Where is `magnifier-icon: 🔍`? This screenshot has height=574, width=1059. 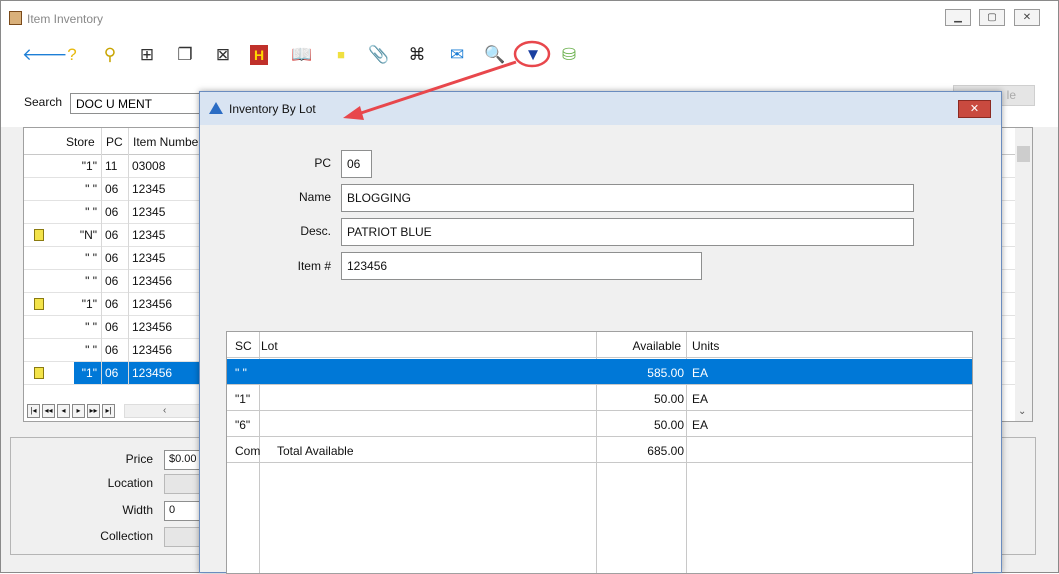 magnifier-icon: 🔍 is located at coordinates (495, 55).